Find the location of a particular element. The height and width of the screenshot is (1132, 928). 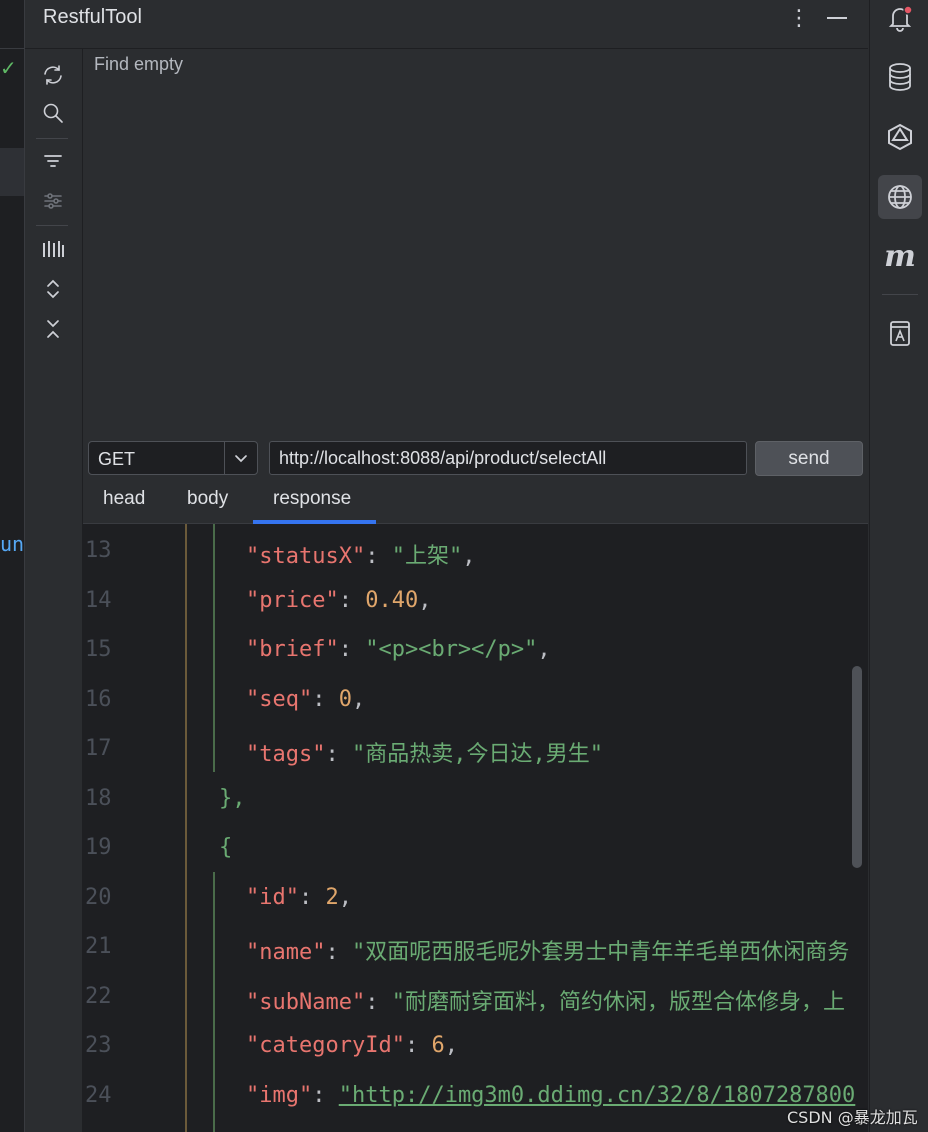

json-key: "subName" is located at coordinates (306, 1002).